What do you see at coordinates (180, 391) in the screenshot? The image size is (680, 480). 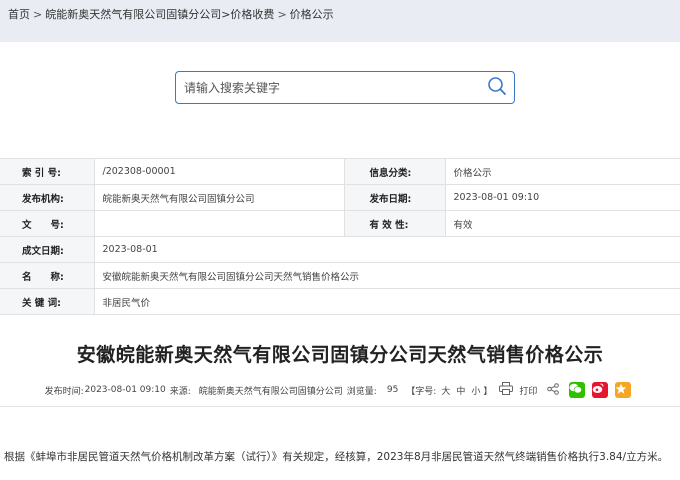 I see `source-label: 来源:` at bounding box center [180, 391].